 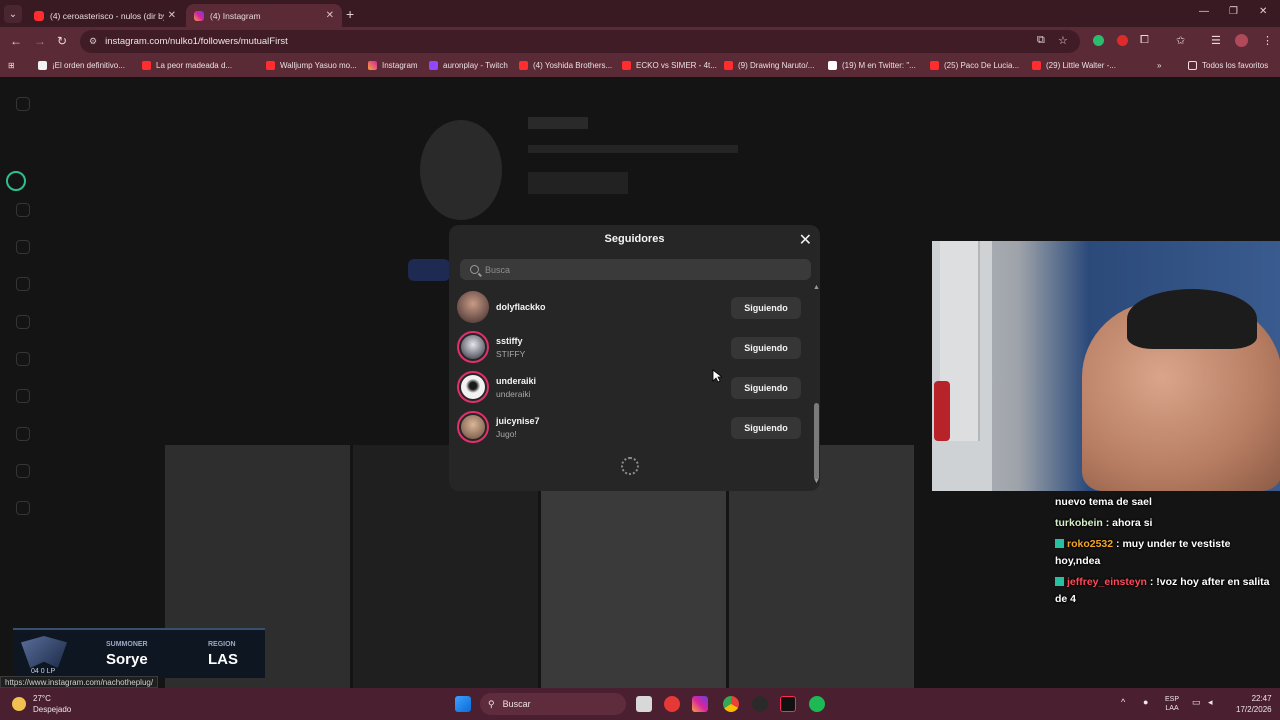 What do you see at coordinates (832, 65) in the screenshot?
I see `x-twitter-icon` at bounding box center [832, 65].